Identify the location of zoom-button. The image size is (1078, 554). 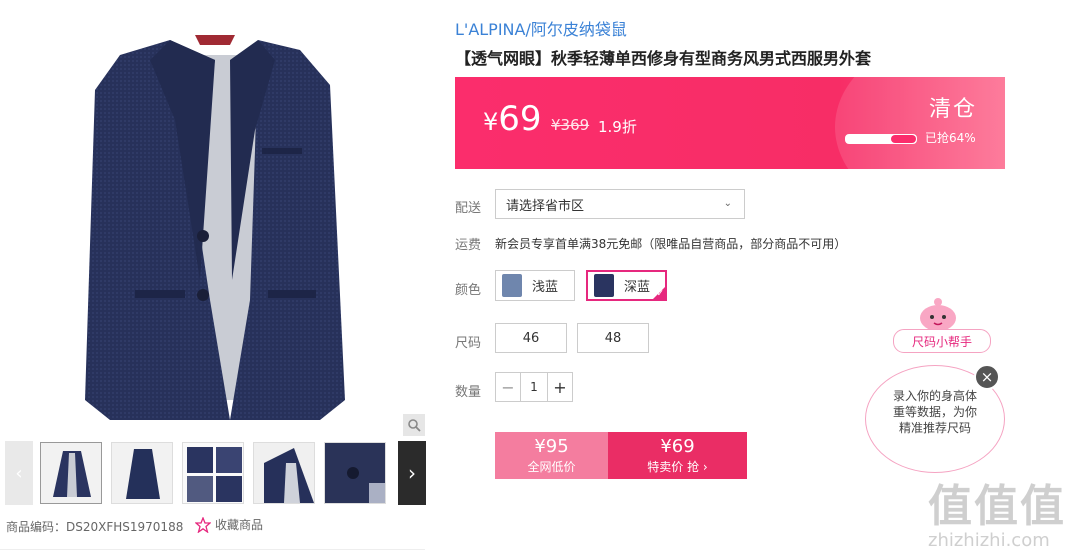
(414, 425).